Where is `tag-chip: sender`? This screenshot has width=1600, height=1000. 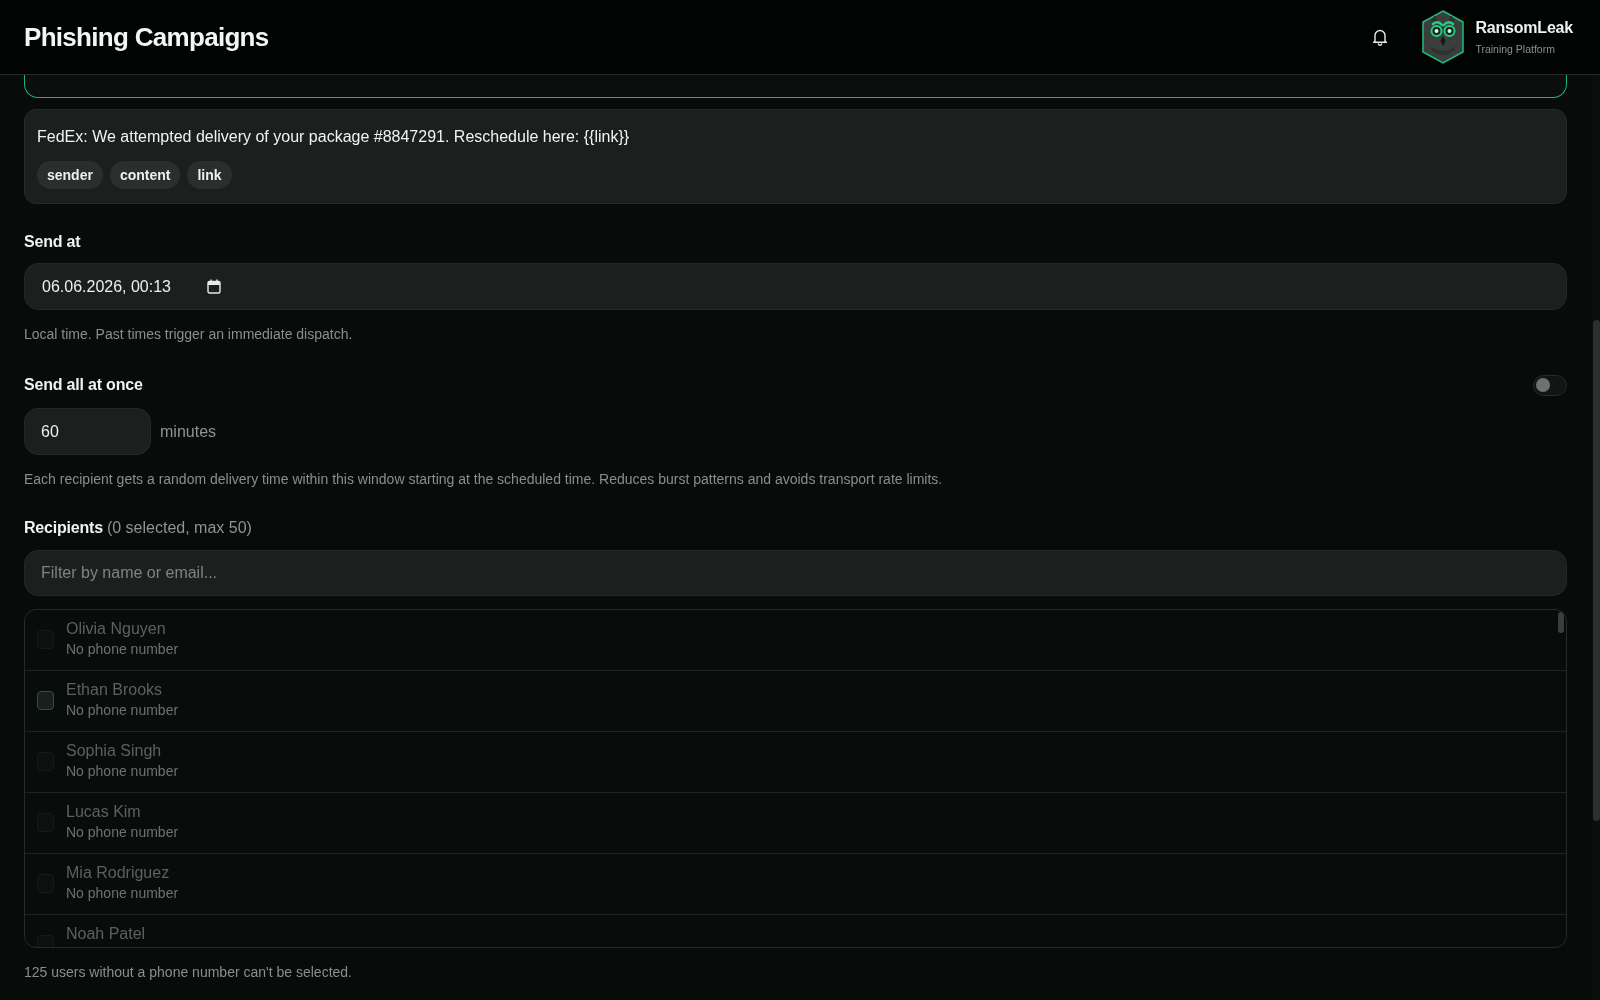 tag-chip: sender is located at coordinates (70, 175).